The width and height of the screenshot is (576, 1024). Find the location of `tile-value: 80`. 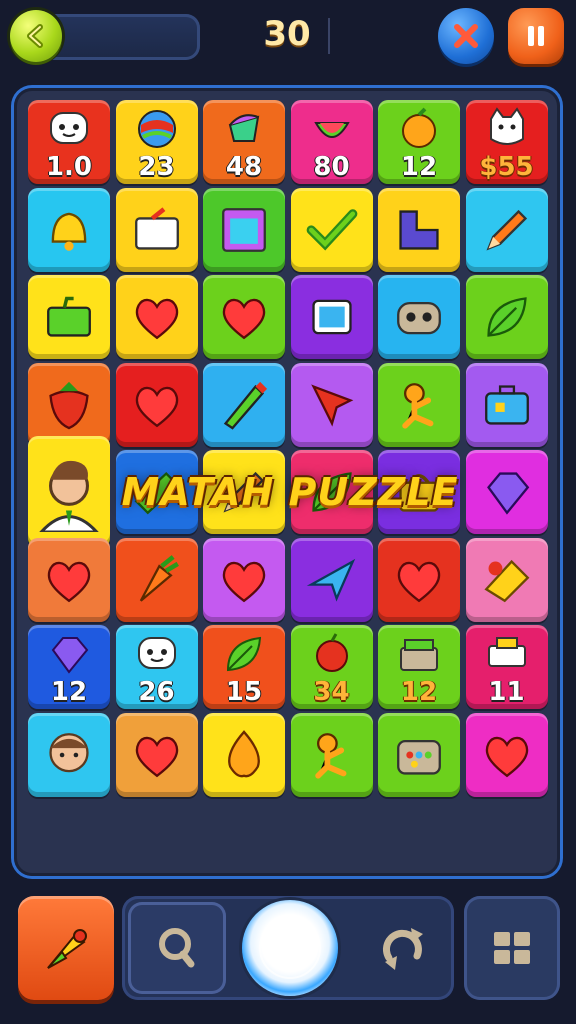

tile-value: 80 is located at coordinates (331, 167).